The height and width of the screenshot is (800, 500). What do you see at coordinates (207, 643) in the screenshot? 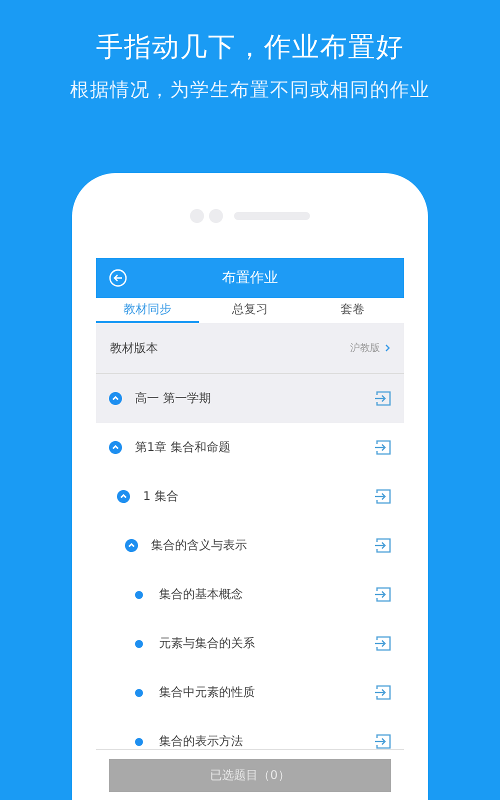
I see `tree-label: 元素与集合的关系` at bounding box center [207, 643].